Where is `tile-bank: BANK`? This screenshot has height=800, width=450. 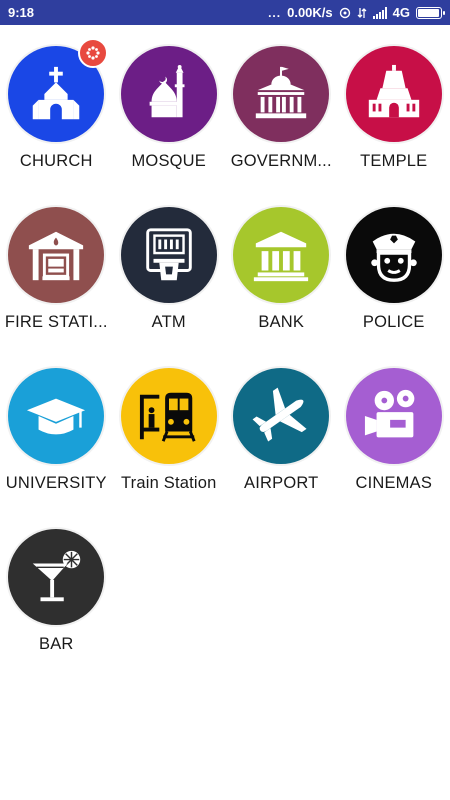
tile-bank: BANK is located at coordinates (281, 281).